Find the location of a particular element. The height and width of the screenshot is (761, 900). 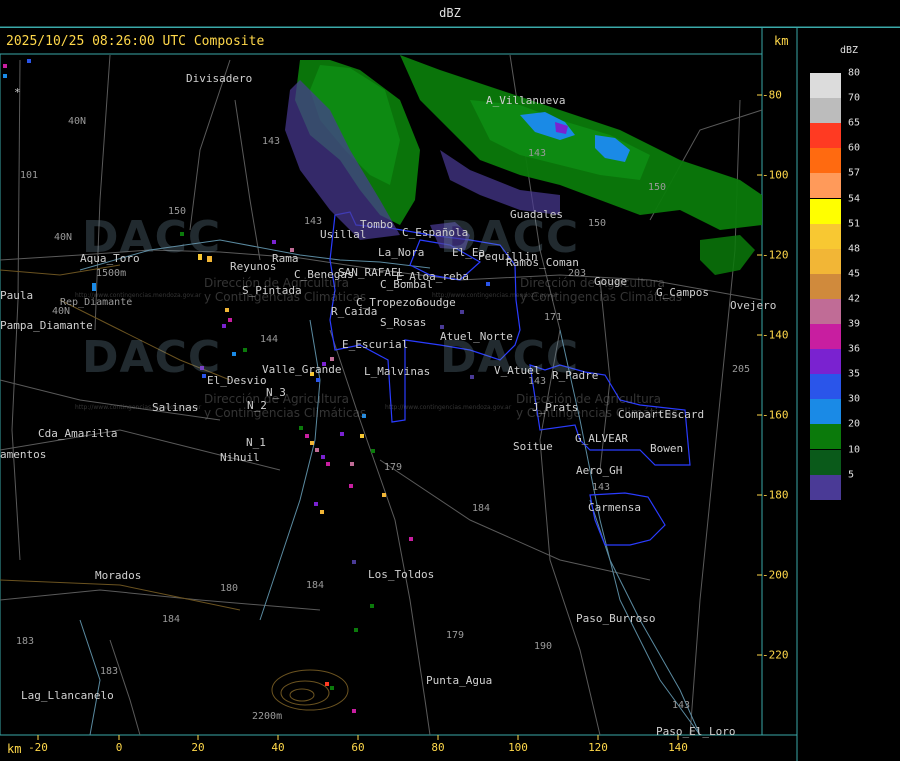

x-axis-unit: km is located at coordinates (14, 749).